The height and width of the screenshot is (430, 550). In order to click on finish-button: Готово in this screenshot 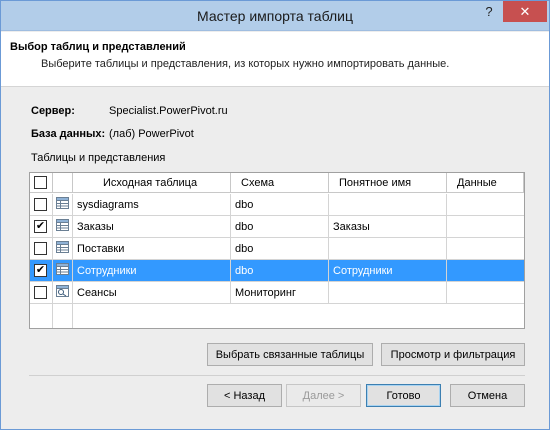, I will do `click(403, 395)`.